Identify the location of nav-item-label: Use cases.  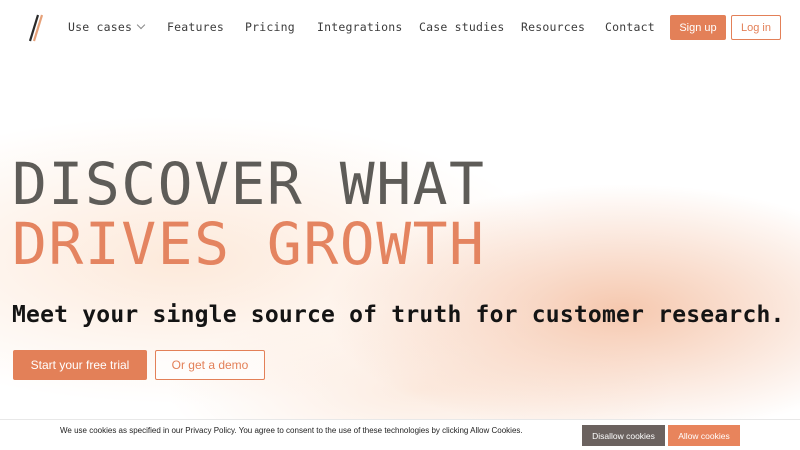
(100, 27).